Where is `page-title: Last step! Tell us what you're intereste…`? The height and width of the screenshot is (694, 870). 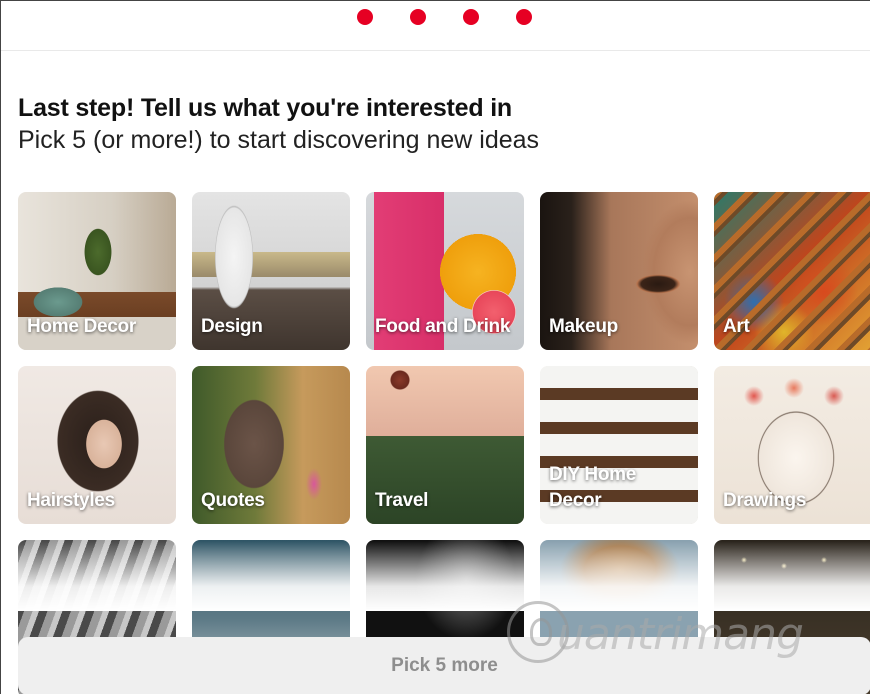
page-title: Last step! Tell us what you're intereste… is located at coordinates (265, 108).